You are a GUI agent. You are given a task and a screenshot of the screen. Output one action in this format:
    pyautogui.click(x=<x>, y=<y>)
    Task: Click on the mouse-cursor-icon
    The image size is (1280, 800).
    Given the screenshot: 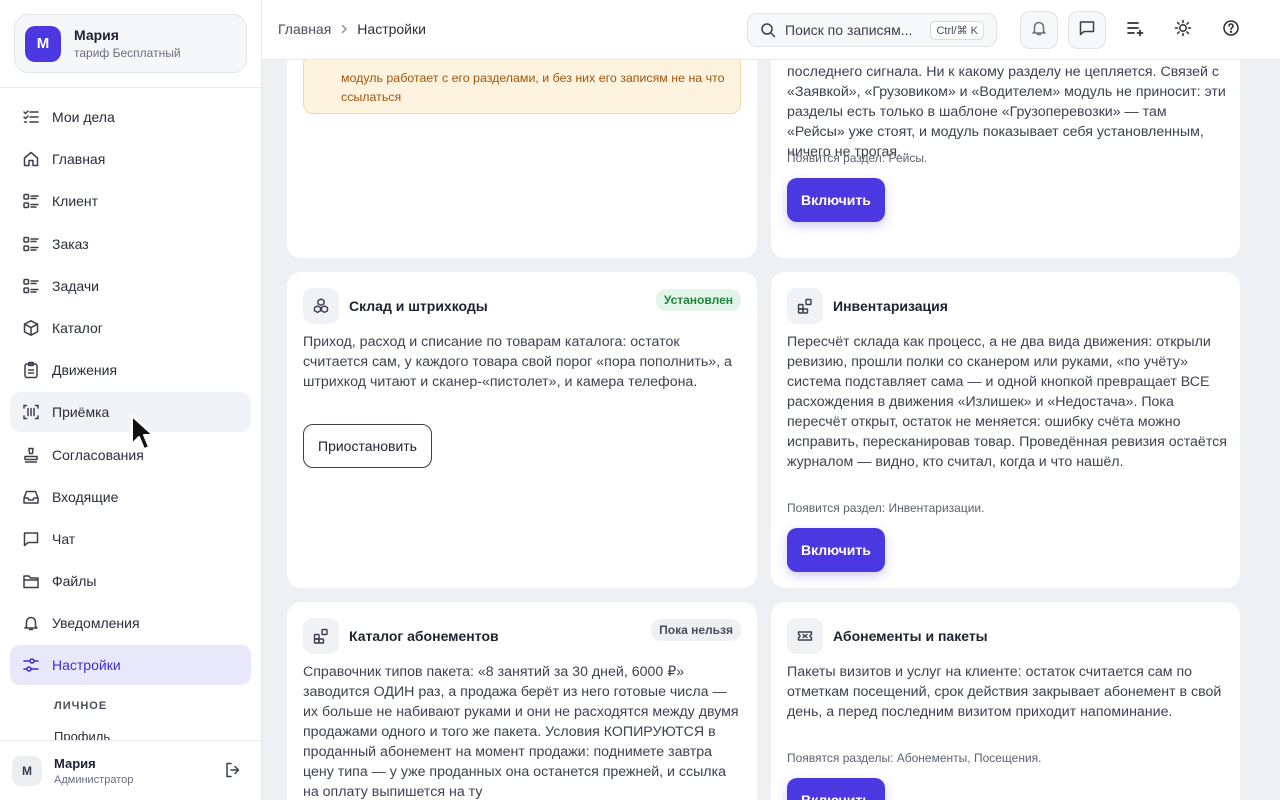 What is the action you would take?
    pyautogui.click(x=142, y=432)
    